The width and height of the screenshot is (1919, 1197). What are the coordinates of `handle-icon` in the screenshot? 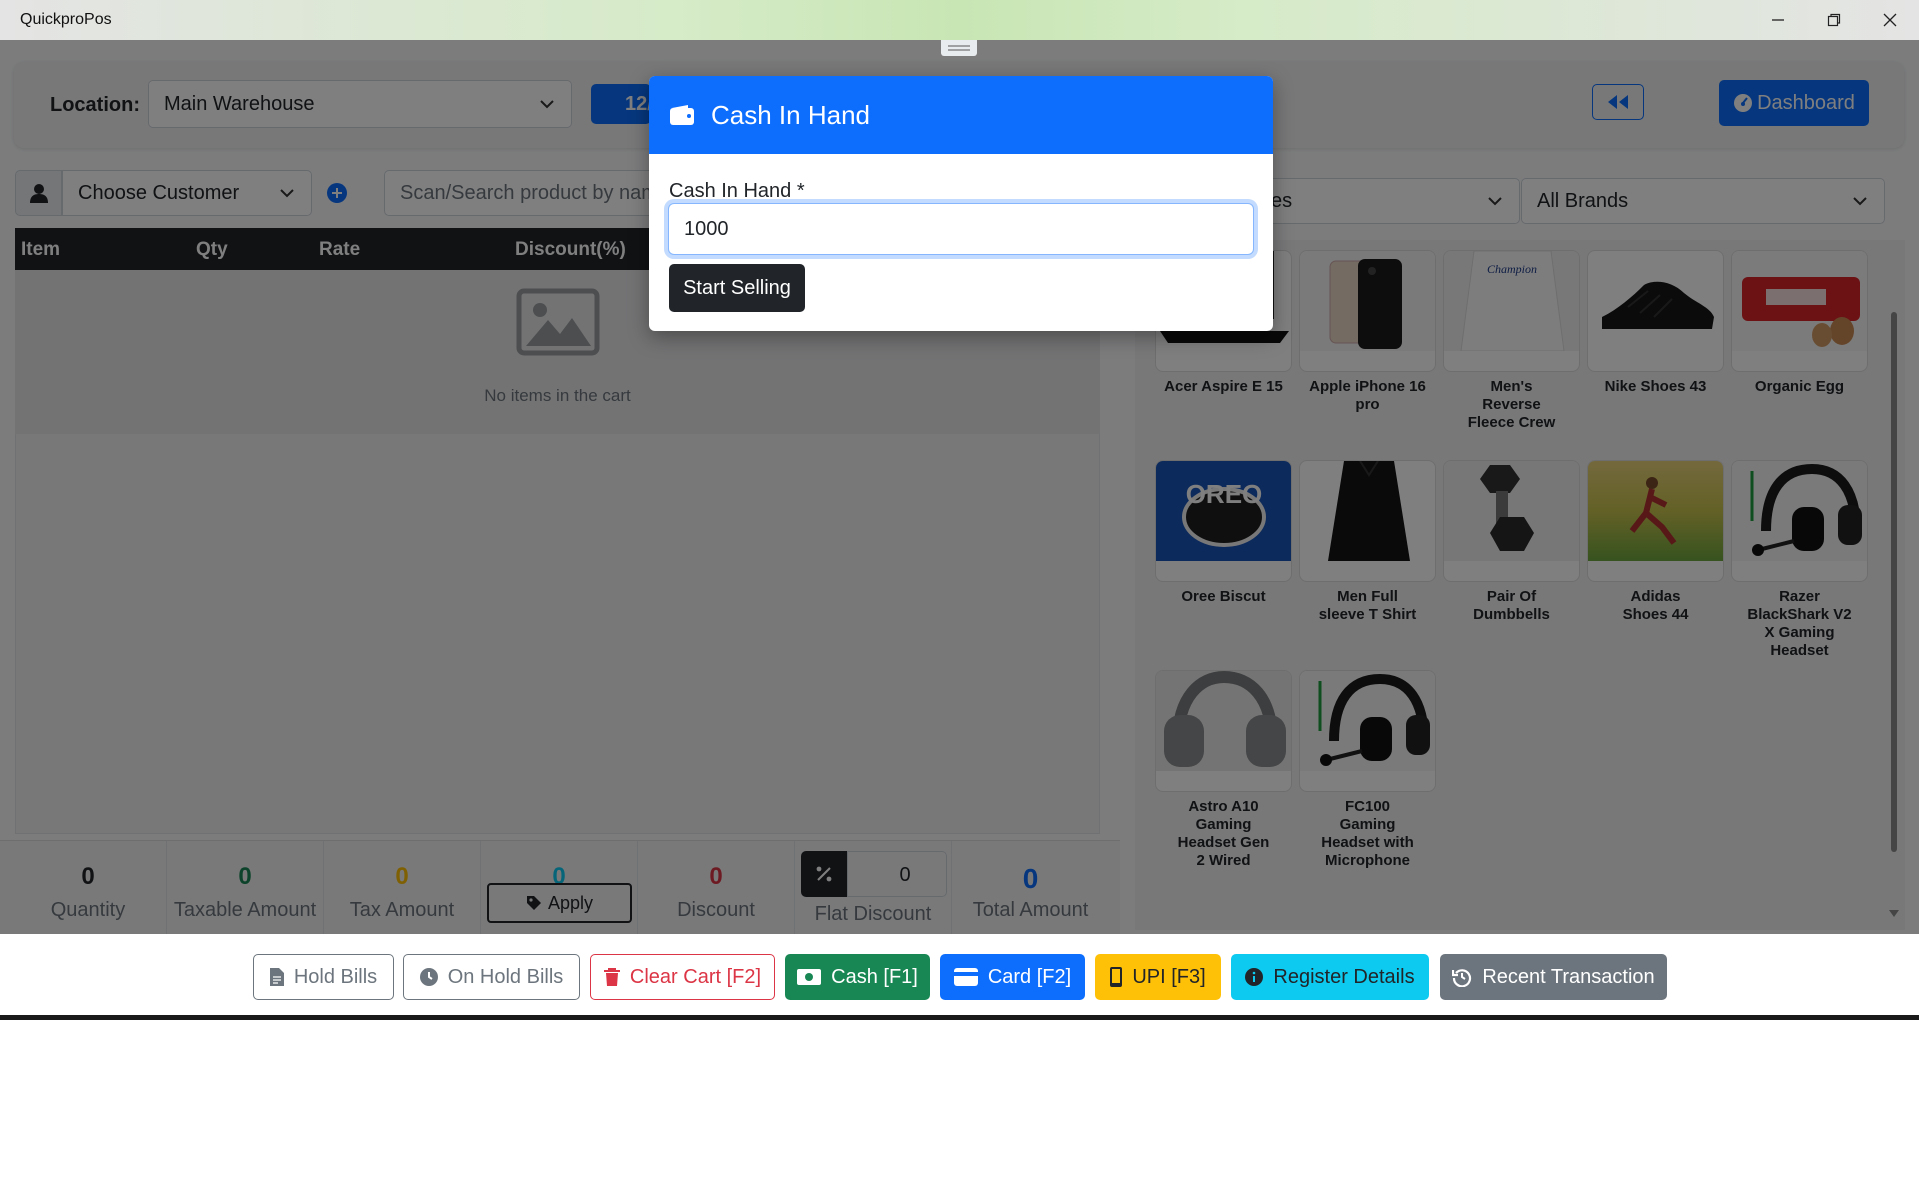 It's located at (959, 48).